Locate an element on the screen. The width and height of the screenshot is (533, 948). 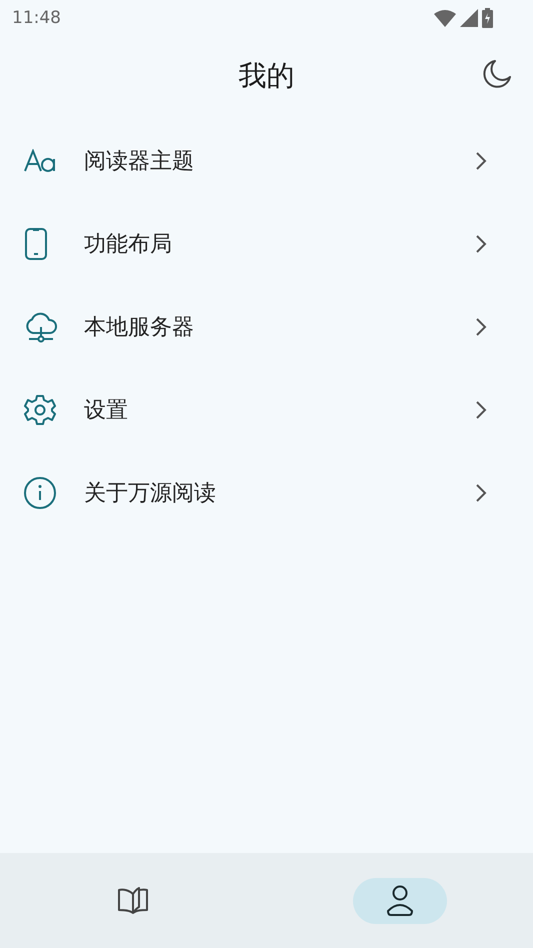
menu-label: 本地服务器 is located at coordinates (139, 328).